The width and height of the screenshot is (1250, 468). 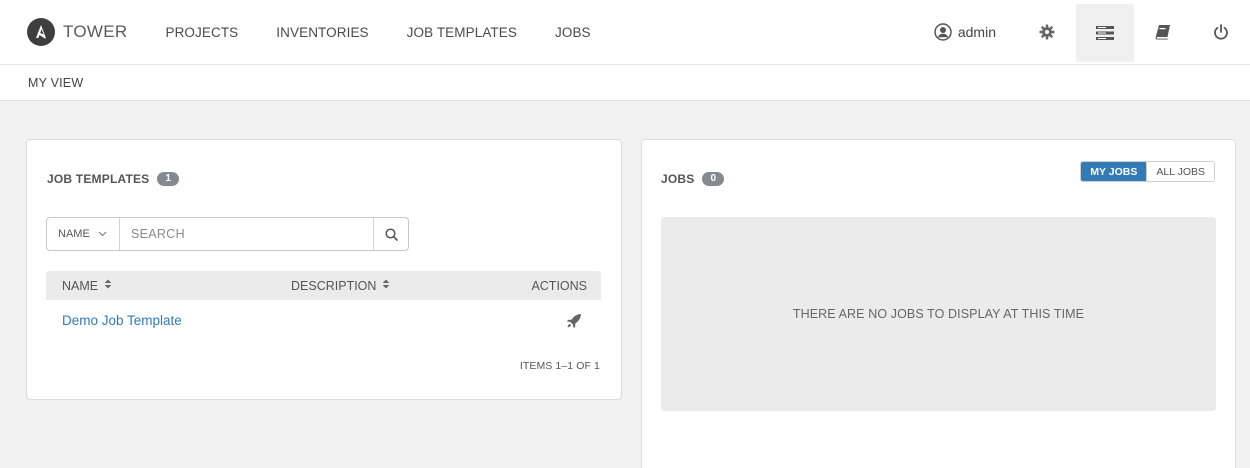 What do you see at coordinates (943, 32) in the screenshot?
I see `user-circle-icon` at bounding box center [943, 32].